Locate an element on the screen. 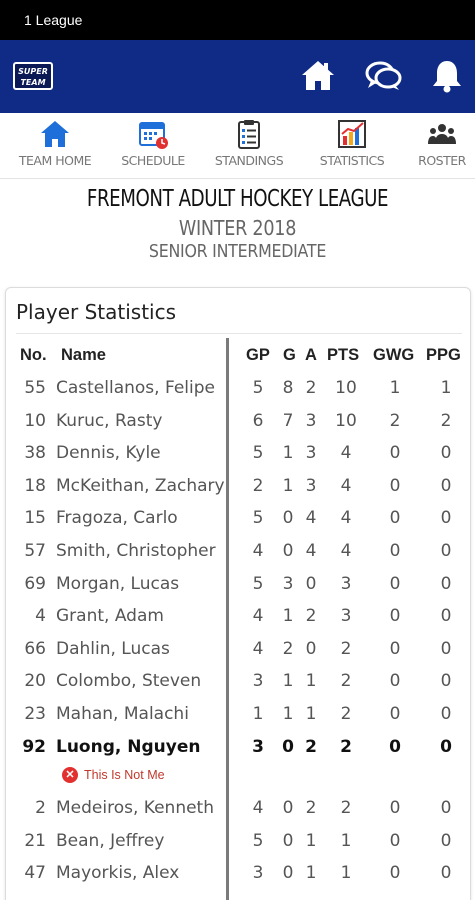  tab-schedule: Schedule is located at coordinates (153, 146).